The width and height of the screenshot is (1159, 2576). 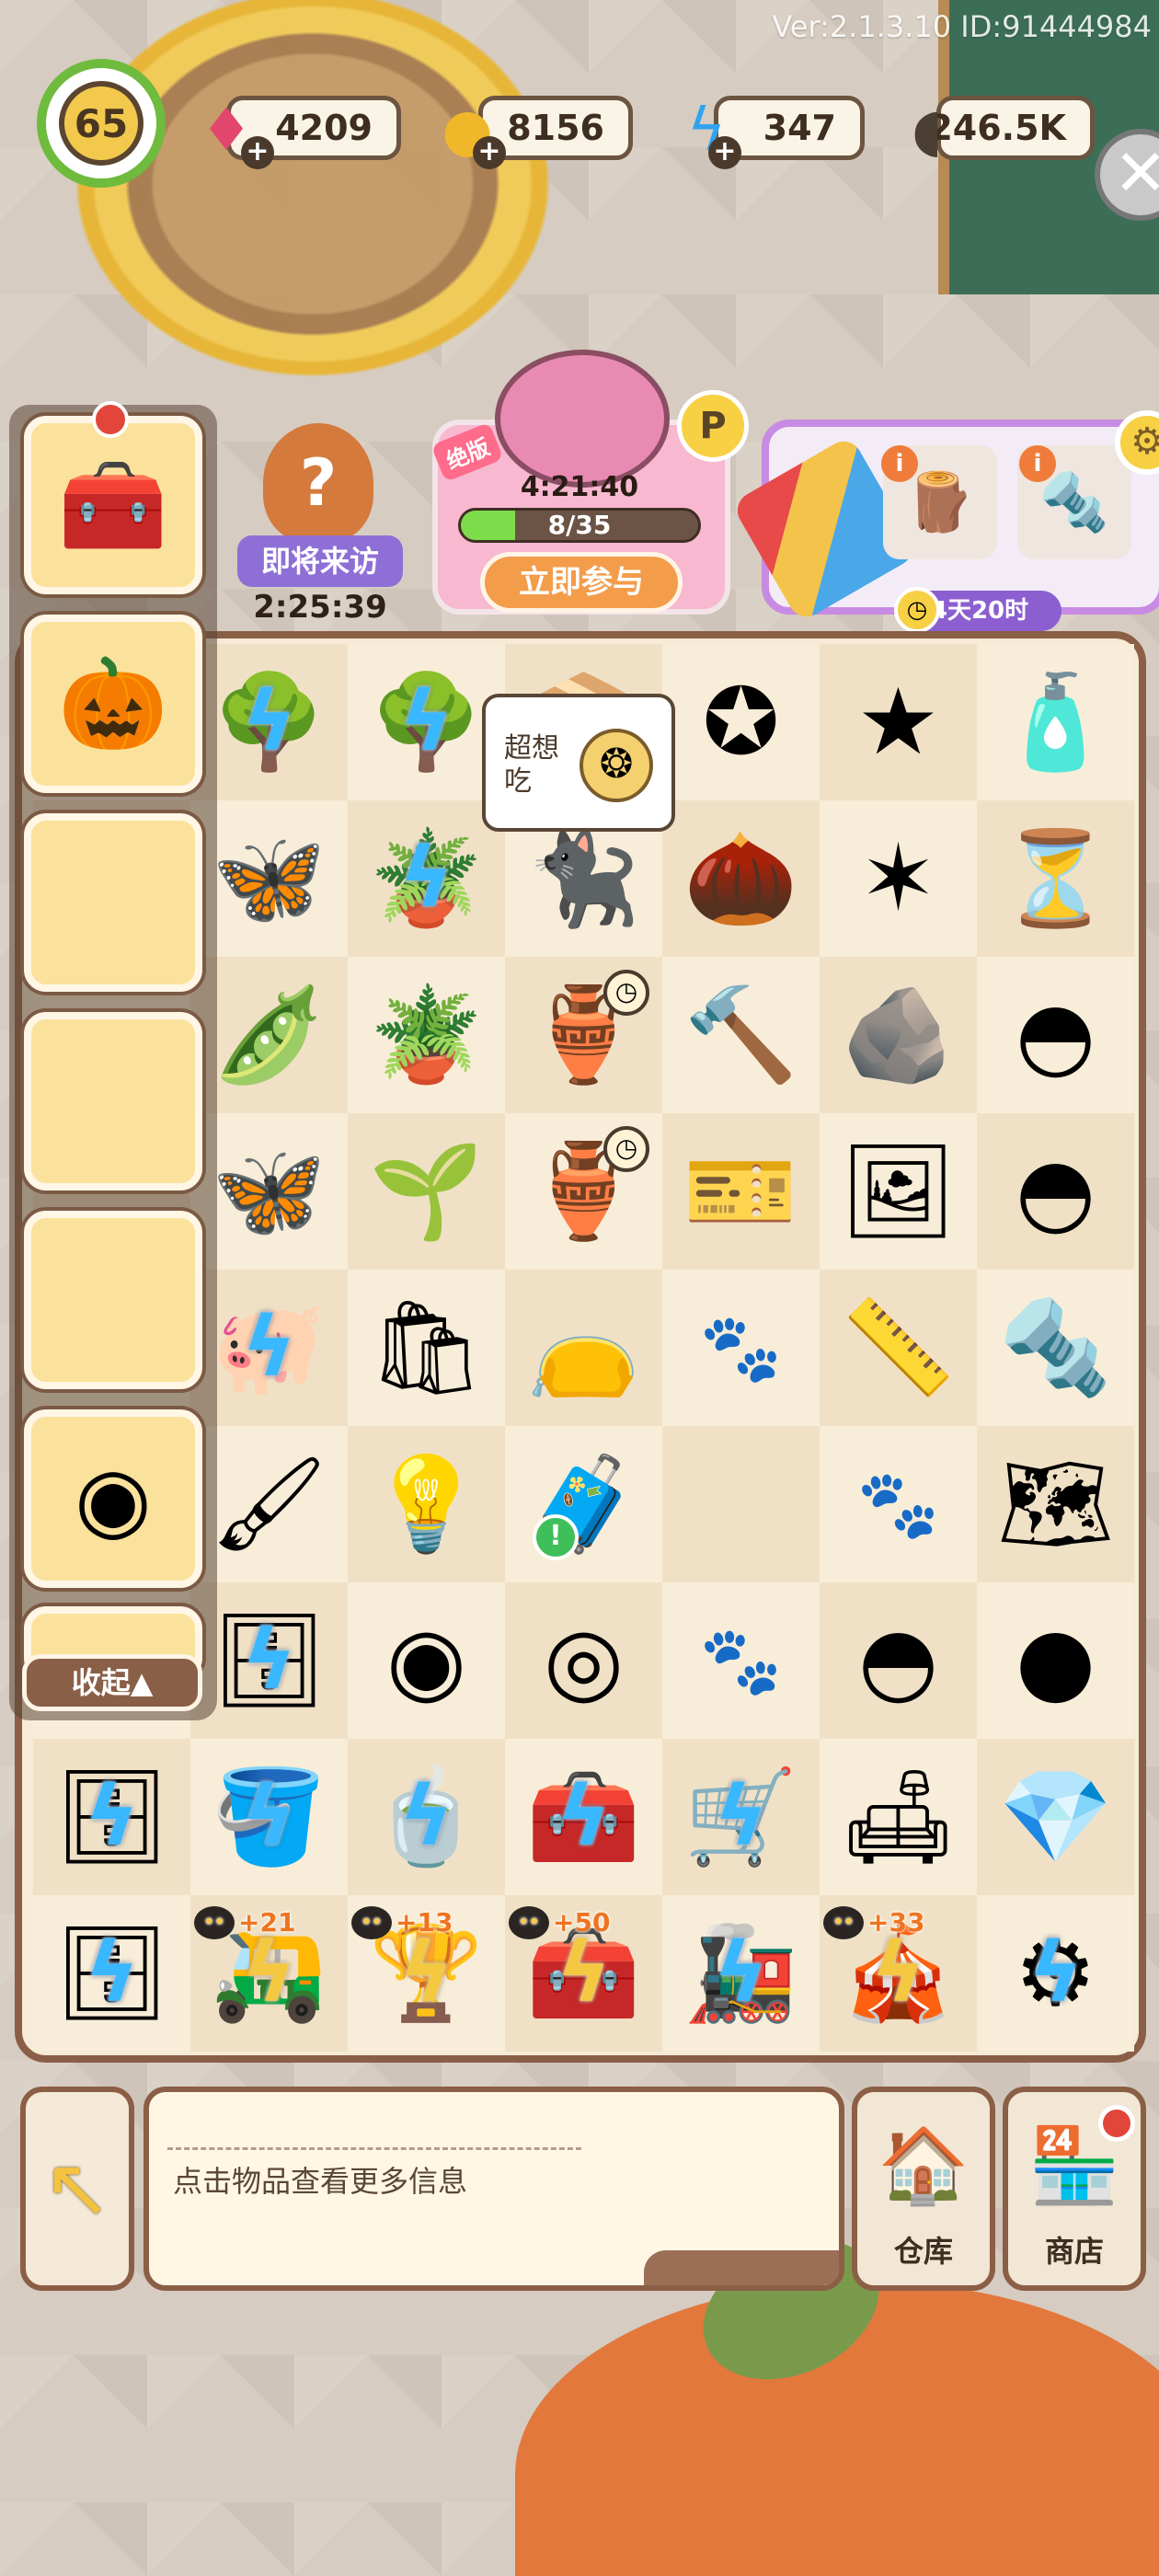 I want to click on acorns-icon: 🌰, so click(x=740, y=878).